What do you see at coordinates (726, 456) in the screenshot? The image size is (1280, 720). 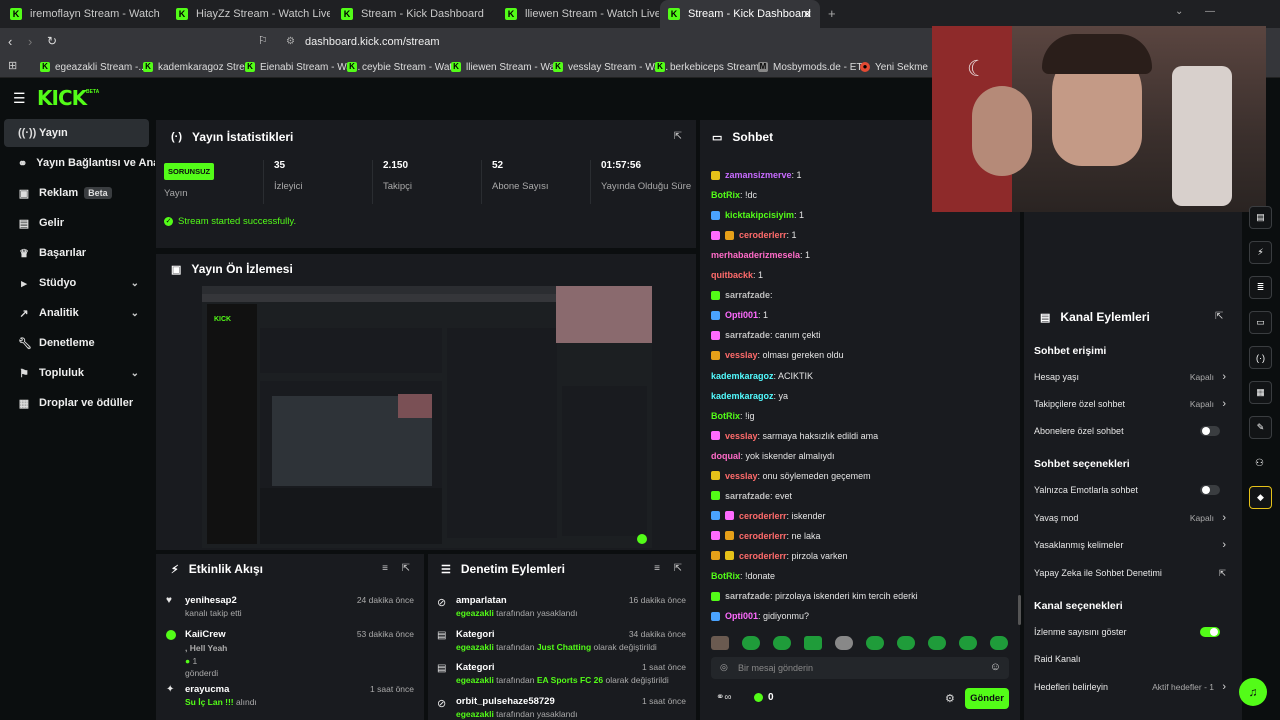 I see `chat-username: doqual` at bounding box center [726, 456].